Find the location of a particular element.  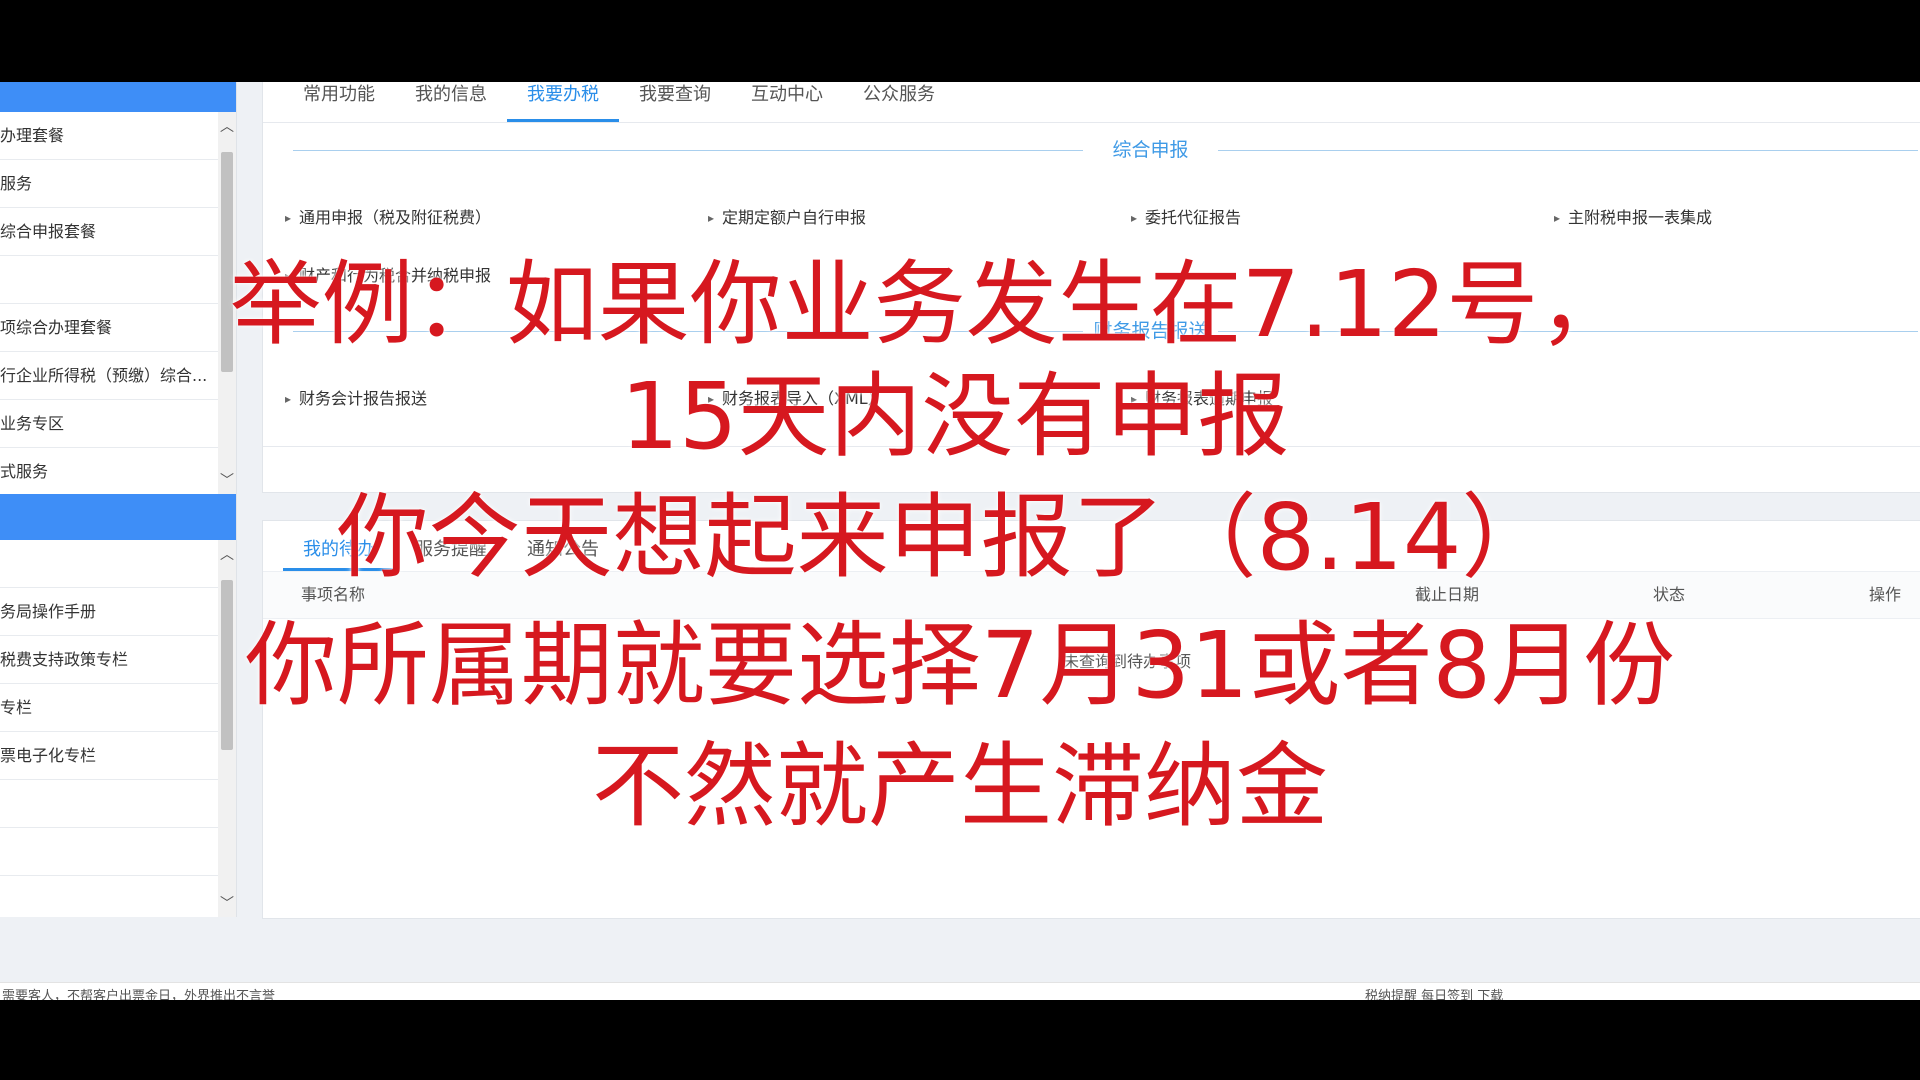

link-entrusted-report: 委托代征报告 is located at coordinates (1186, 216).